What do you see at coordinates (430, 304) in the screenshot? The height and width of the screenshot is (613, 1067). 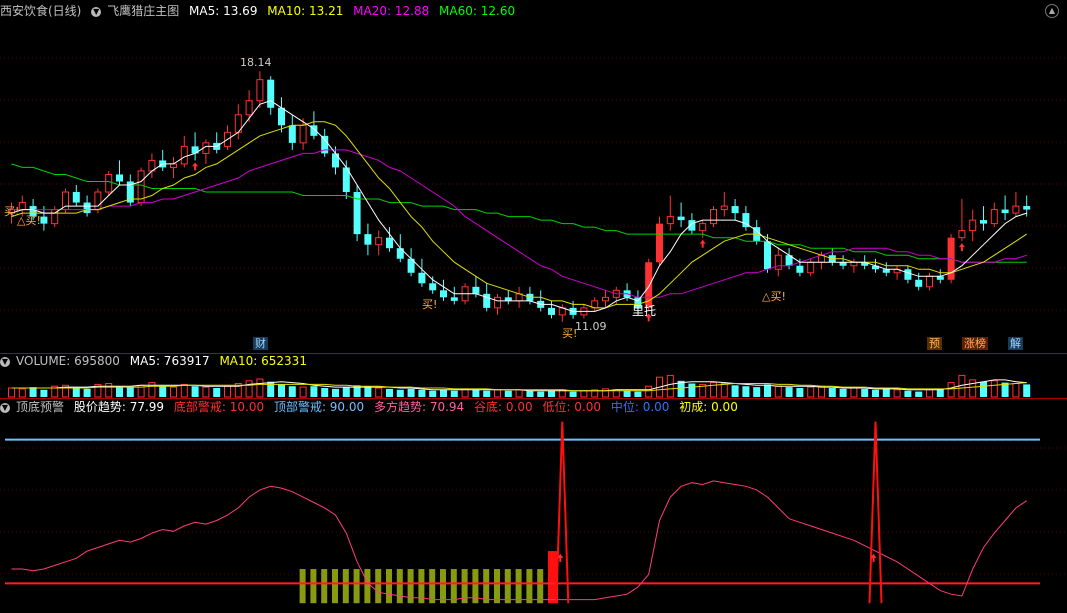 I see `label-buy-3: 买!` at bounding box center [430, 304].